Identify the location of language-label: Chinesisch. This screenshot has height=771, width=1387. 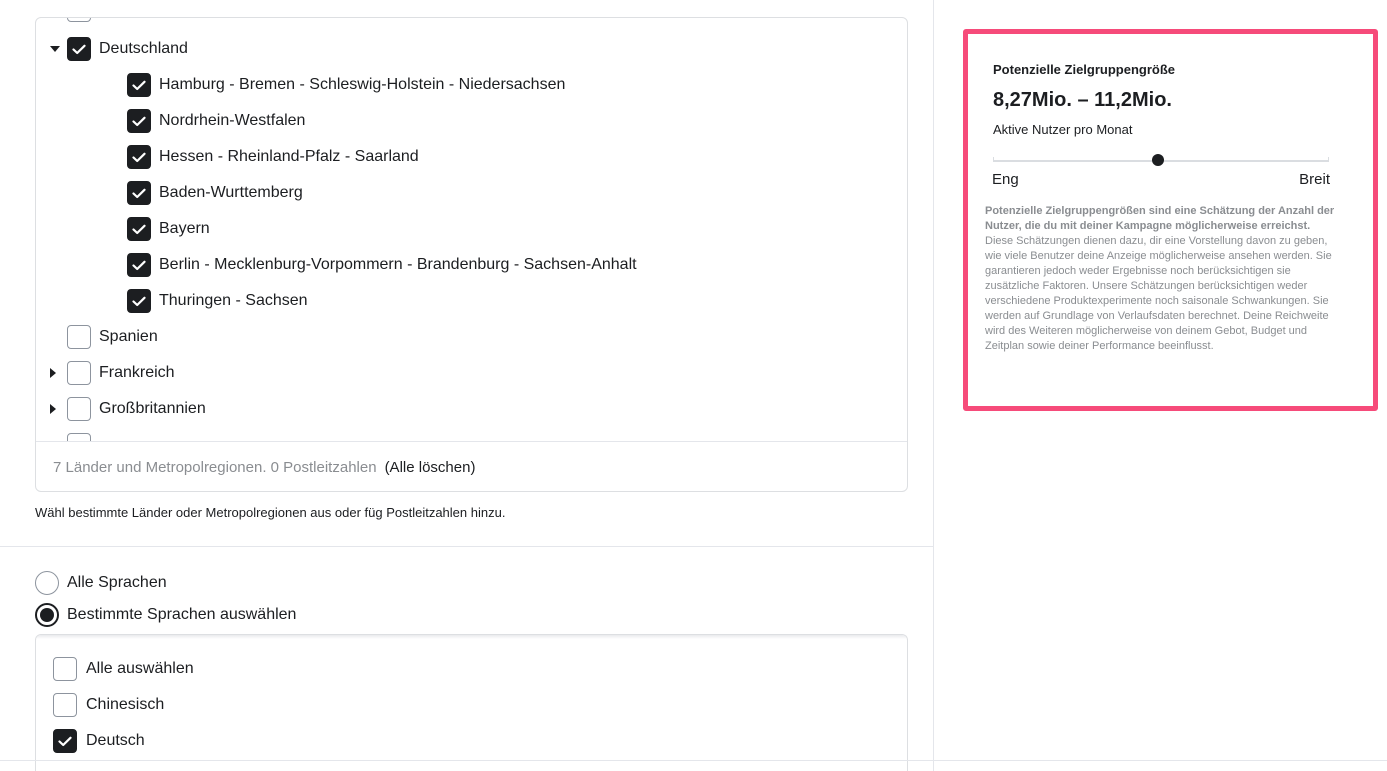
(125, 704).